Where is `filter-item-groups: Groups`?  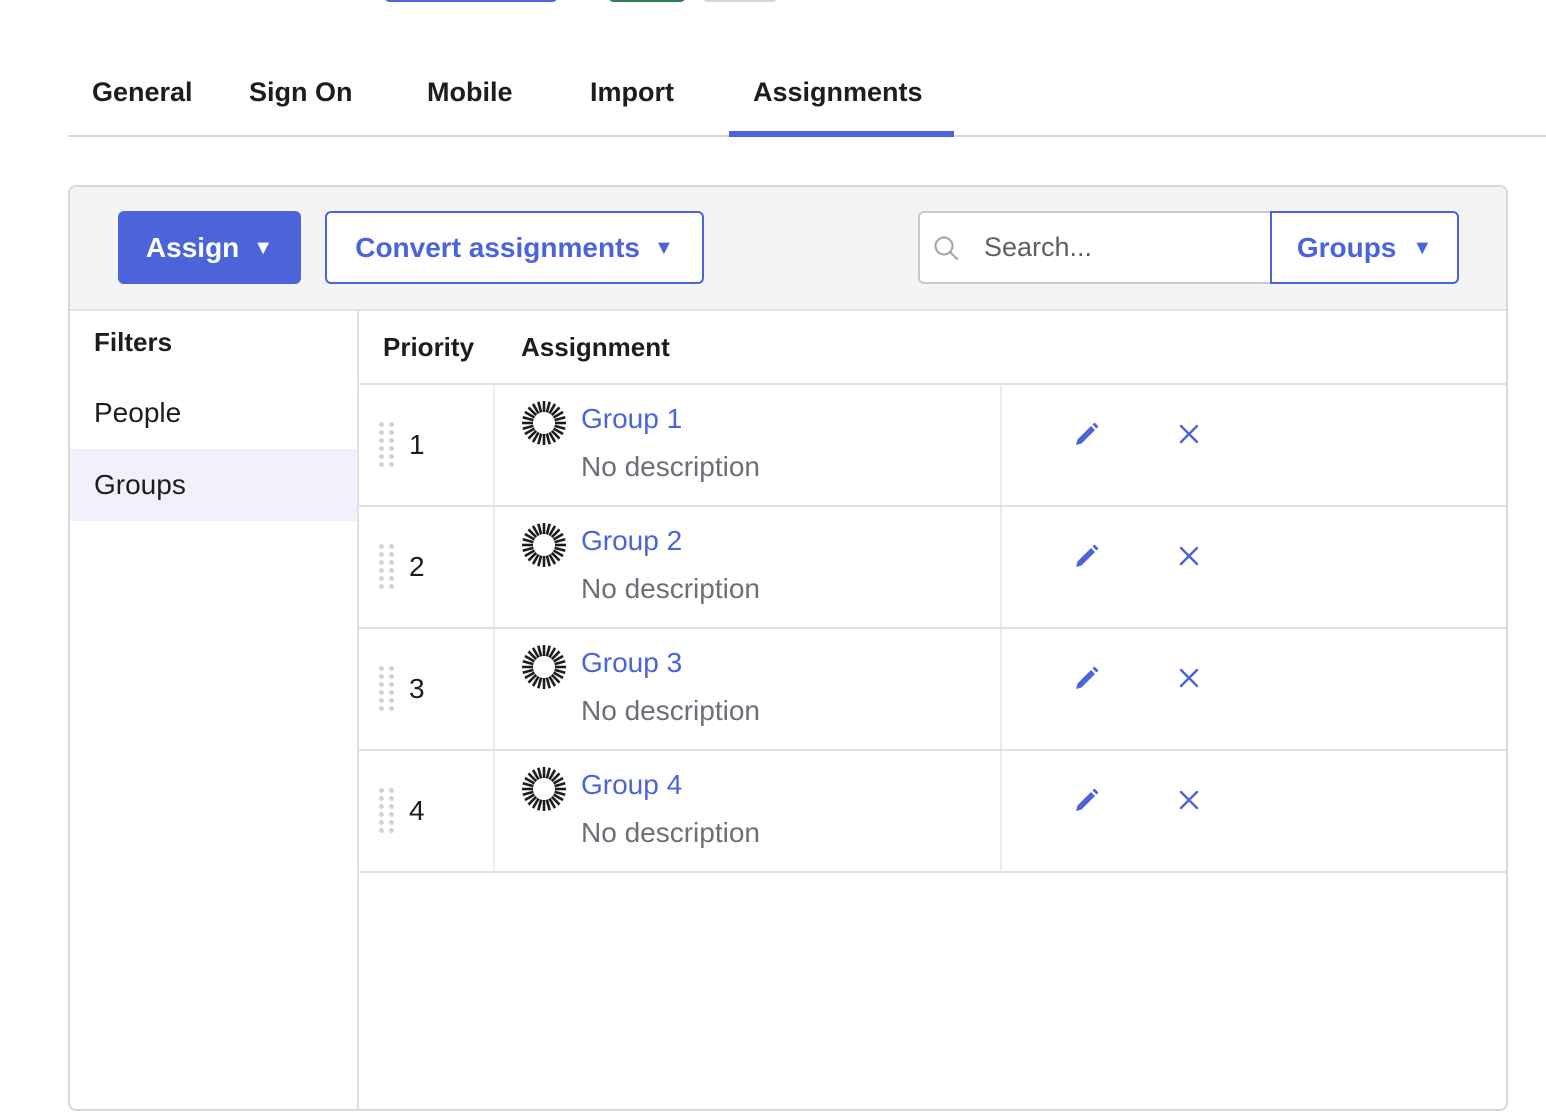
filter-item-groups: Groups is located at coordinates (213, 485).